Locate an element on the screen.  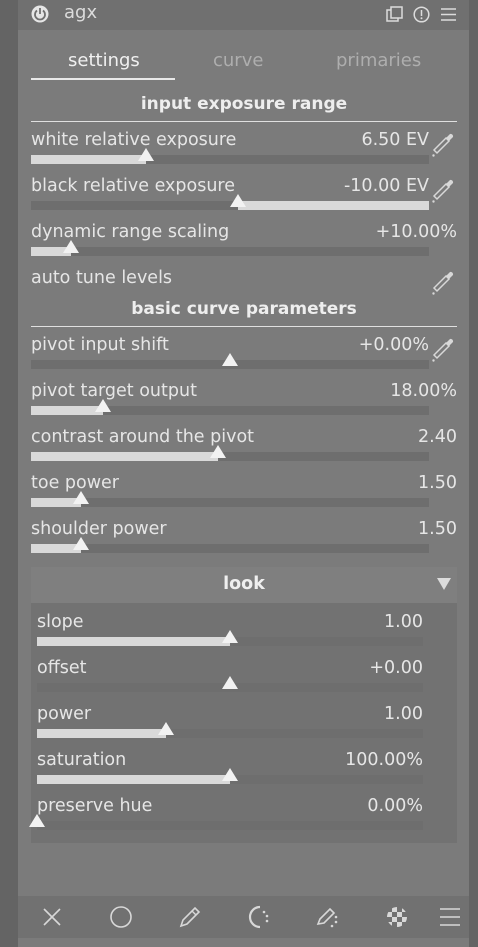
slider-label: pivot input shift is located at coordinates (100, 345).